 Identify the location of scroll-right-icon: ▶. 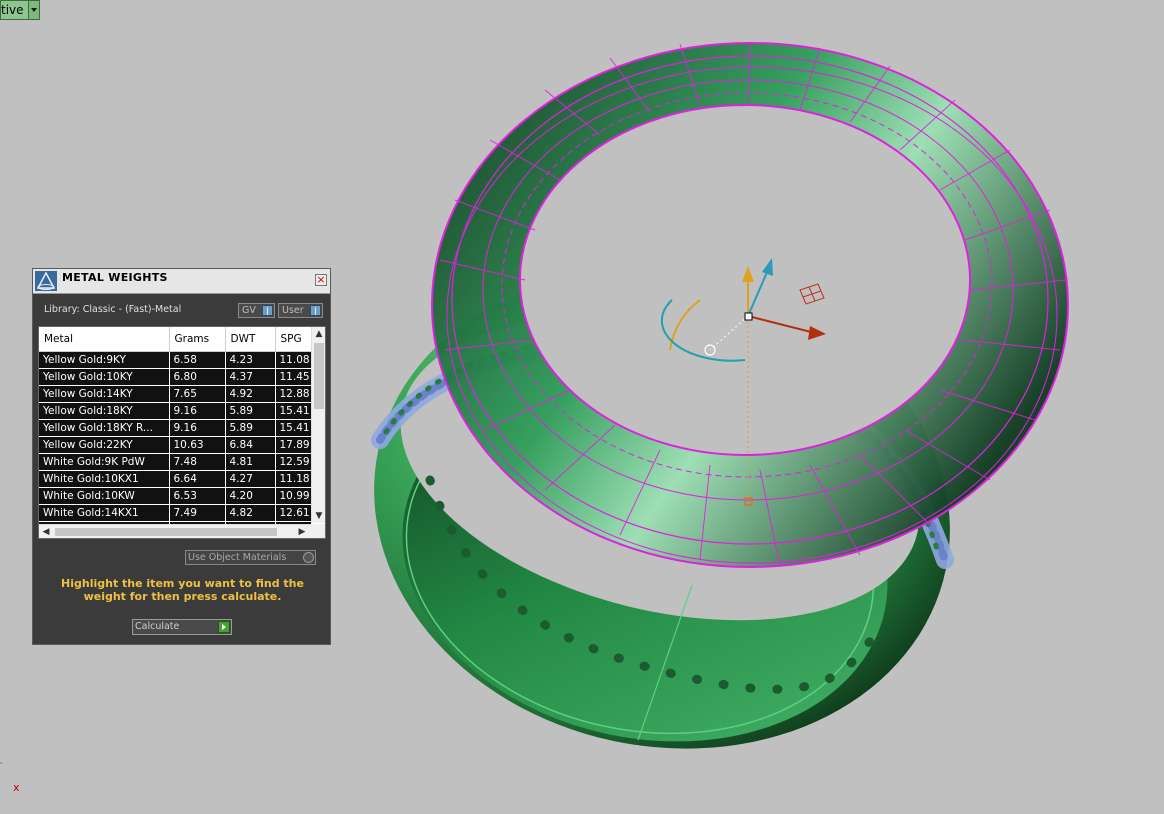
(302, 531).